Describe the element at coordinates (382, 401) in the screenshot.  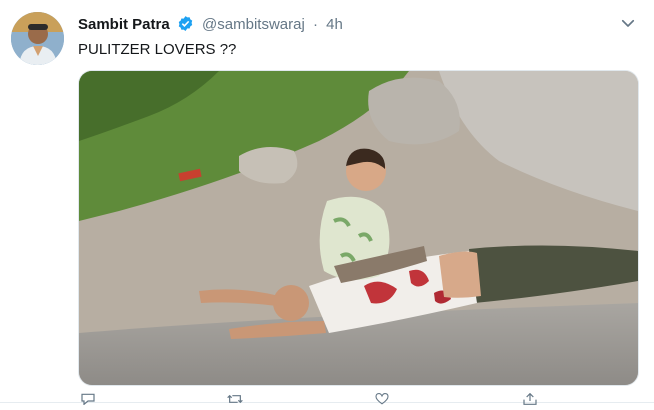
I see `like-icon` at that location.